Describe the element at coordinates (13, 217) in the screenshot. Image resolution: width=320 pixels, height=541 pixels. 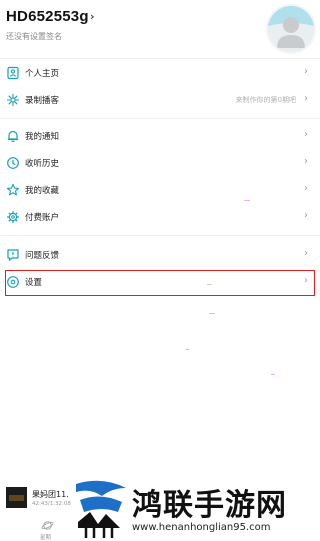
I see `gear-icon` at that location.